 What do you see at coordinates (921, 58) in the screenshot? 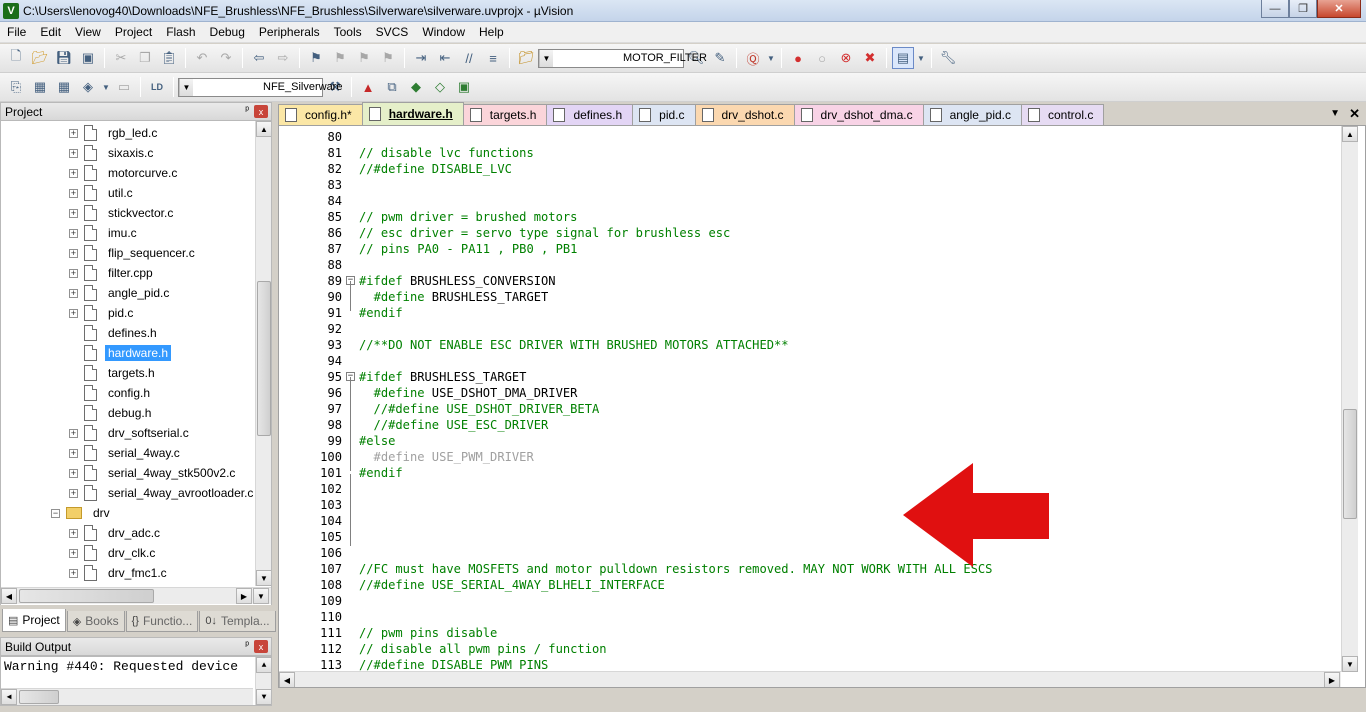
I see `layout-dropdown-icon: ▼` at bounding box center [921, 58].